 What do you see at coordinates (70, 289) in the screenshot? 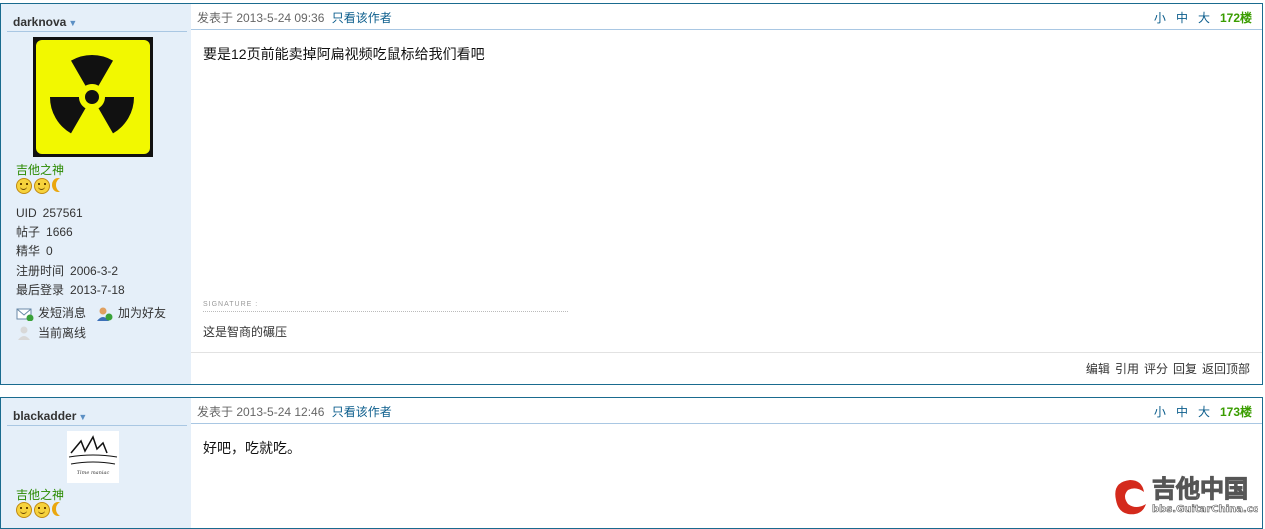
I see `stat-last-login: 最后登录 2013-7-18` at bounding box center [70, 289].